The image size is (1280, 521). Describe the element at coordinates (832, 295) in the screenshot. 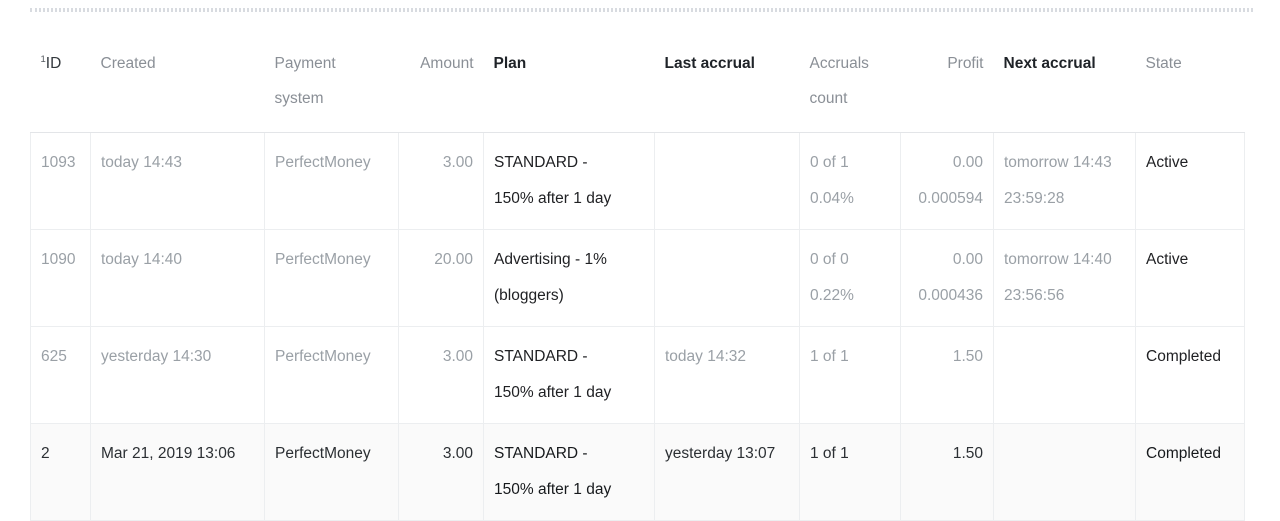

I see `cell-accruals-percent: 0.22%` at that location.